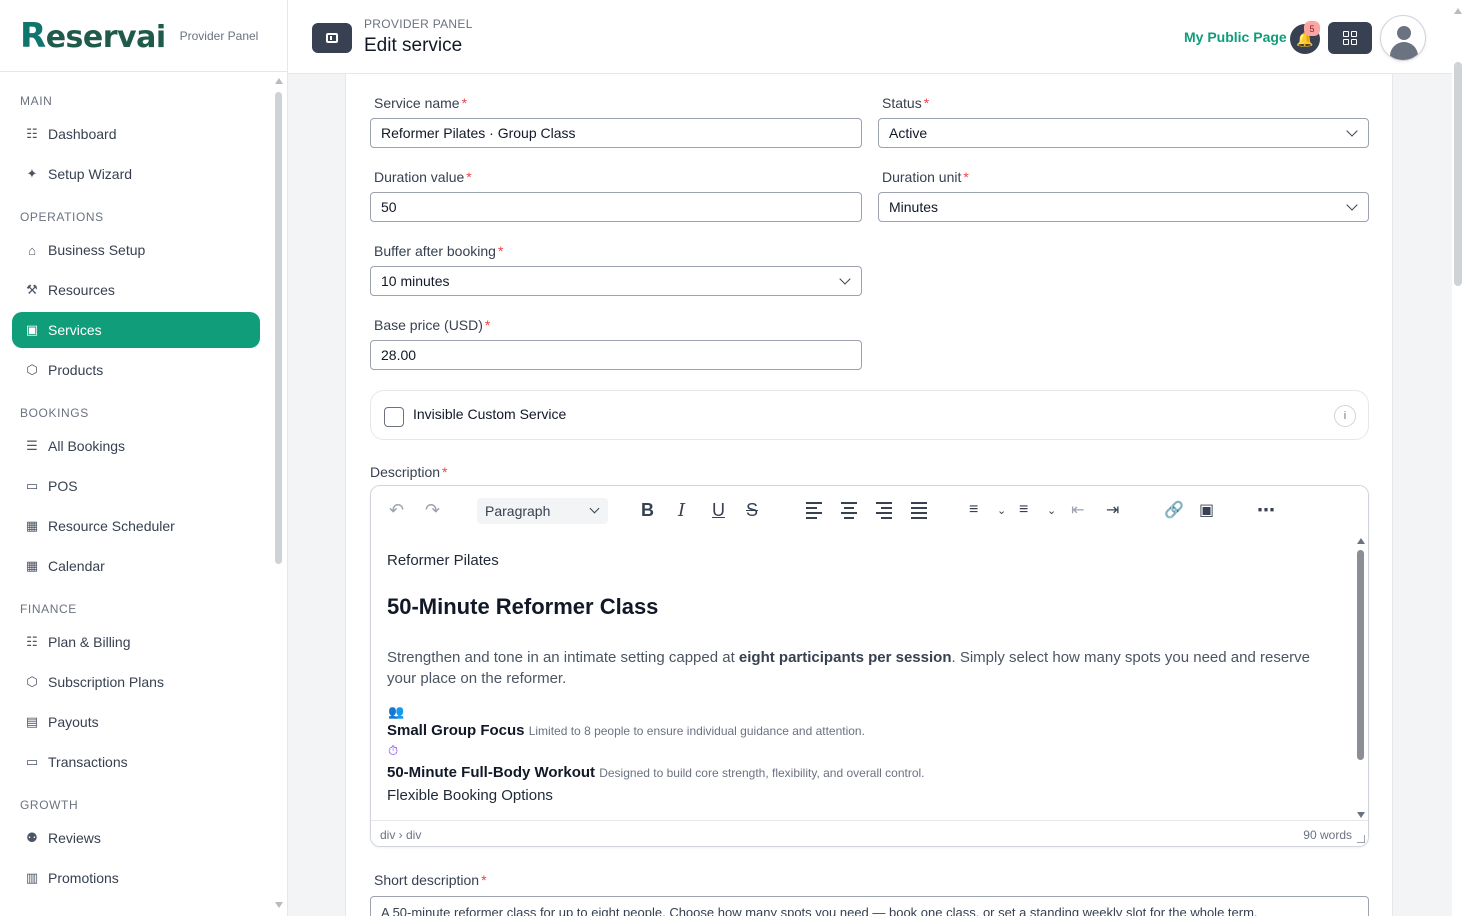 The image size is (1464, 916). Describe the element at coordinates (83, 878) in the screenshot. I see `sidebar-item-label: Promotions` at that location.